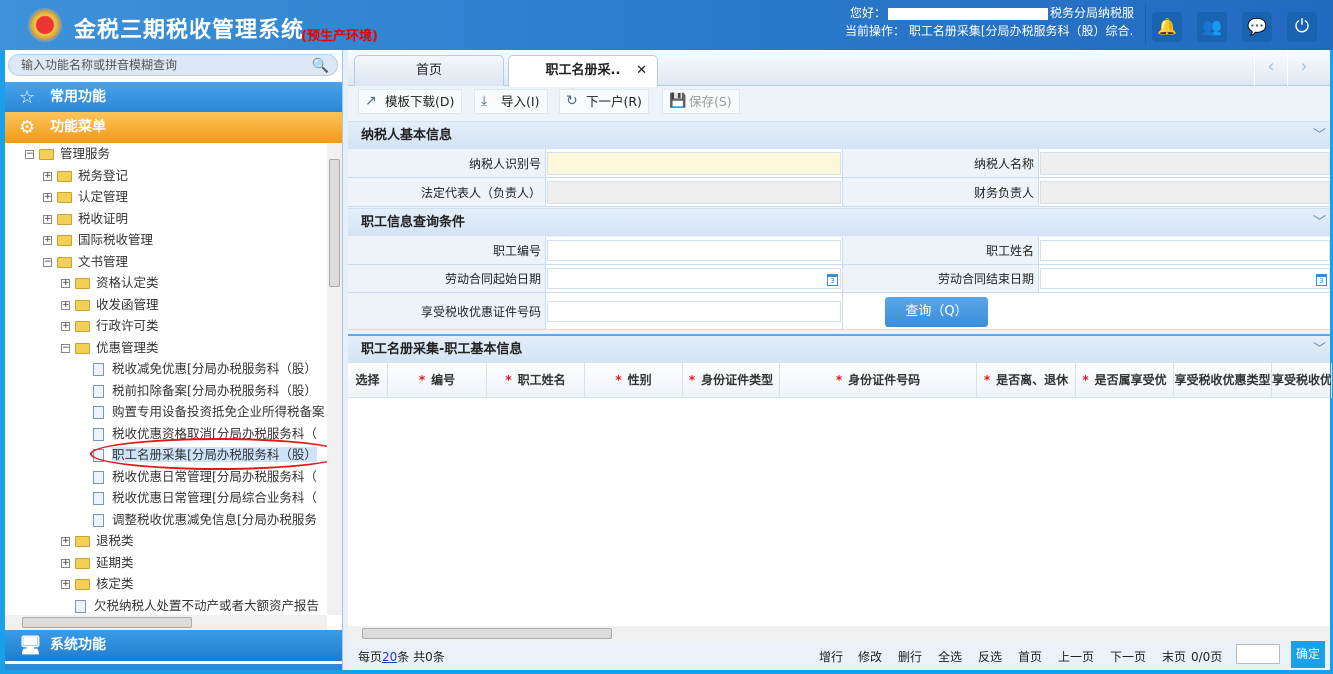 The image size is (1333, 674). What do you see at coordinates (190, 605) in the screenshot?
I see `tree-item: 欠税纳税人处置不动产或者大额资产报告` at bounding box center [190, 605].